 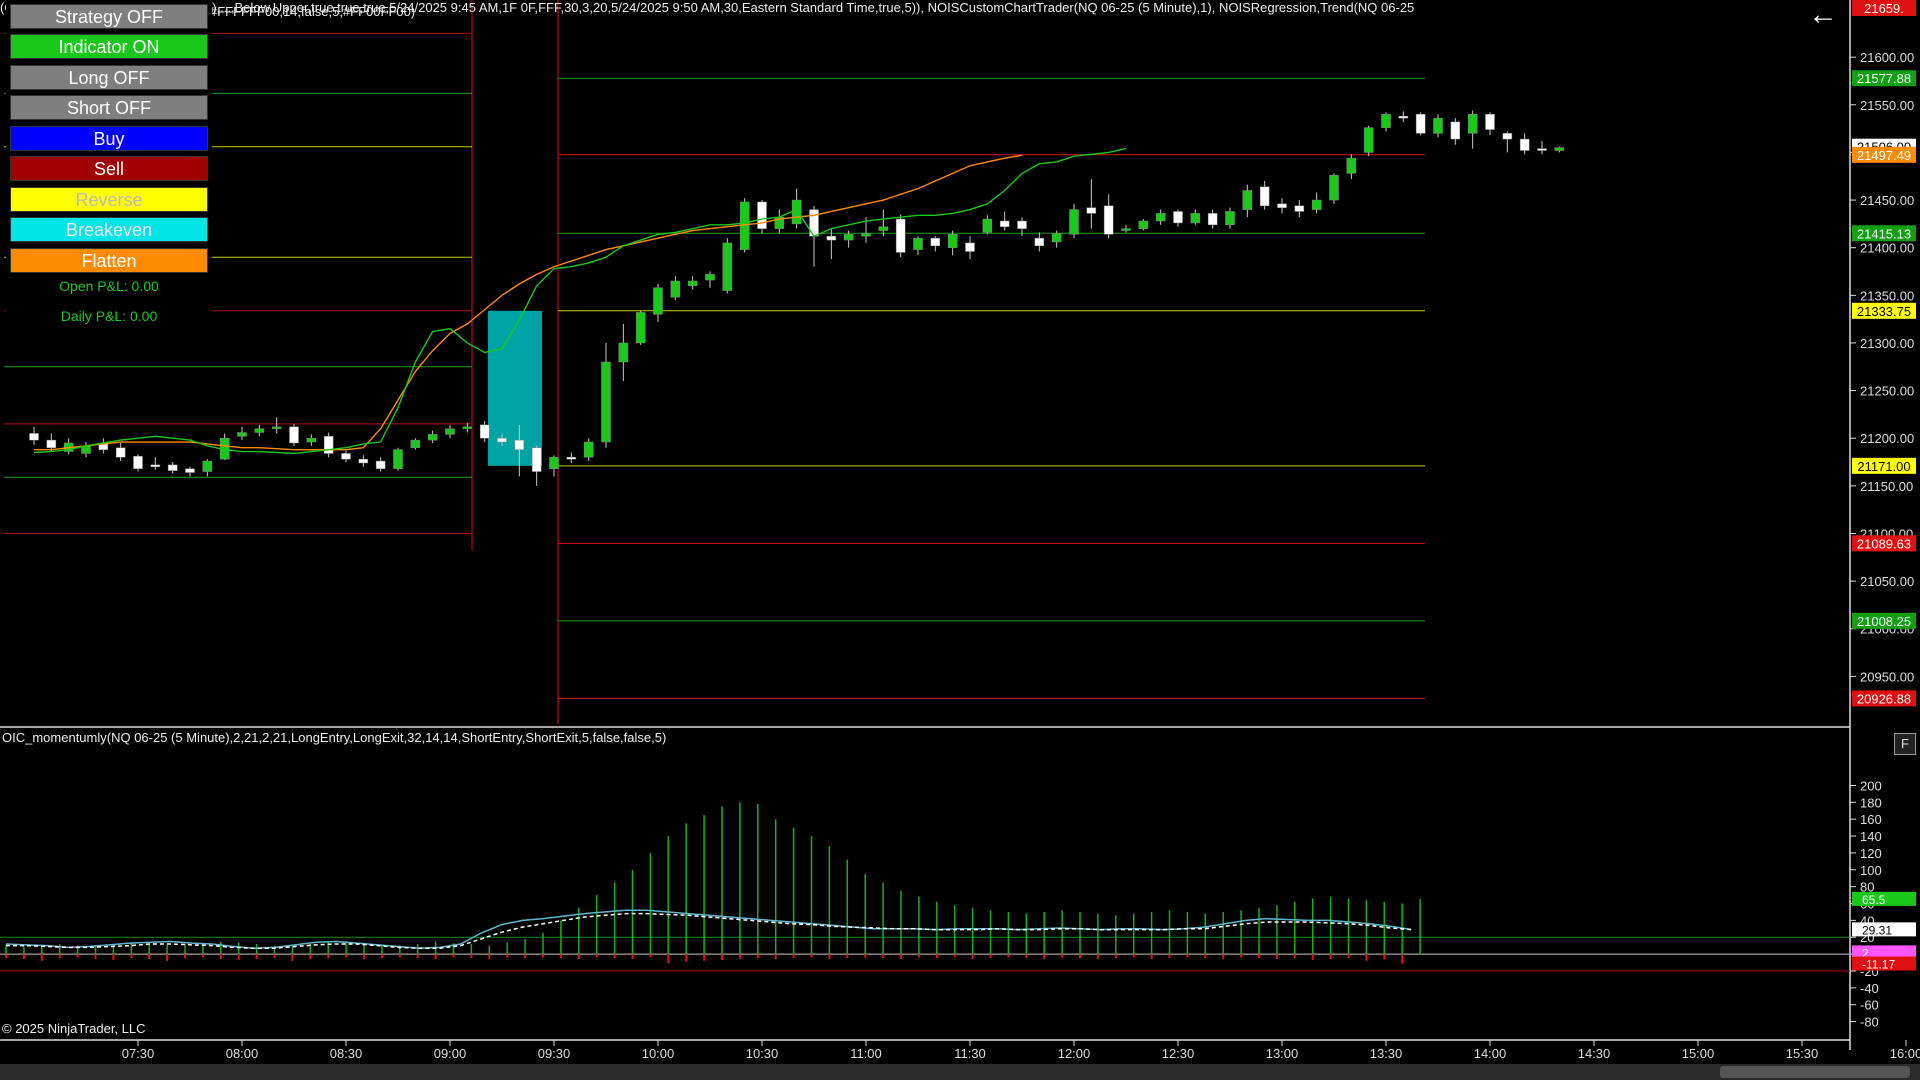 I want to click on time-tick-label: 08:30, so click(x=346, y=1053).